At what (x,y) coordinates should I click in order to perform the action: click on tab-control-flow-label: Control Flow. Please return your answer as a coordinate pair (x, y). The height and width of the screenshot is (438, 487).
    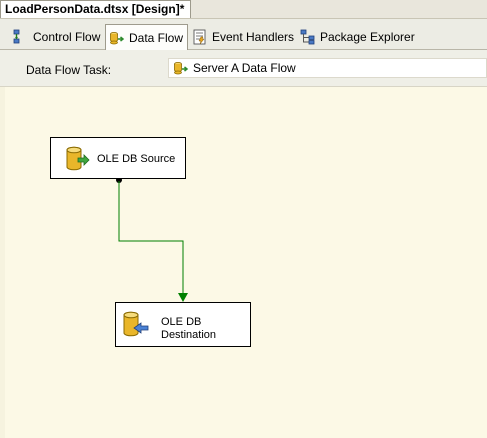
    Looking at the image, I should click on (67, 36).